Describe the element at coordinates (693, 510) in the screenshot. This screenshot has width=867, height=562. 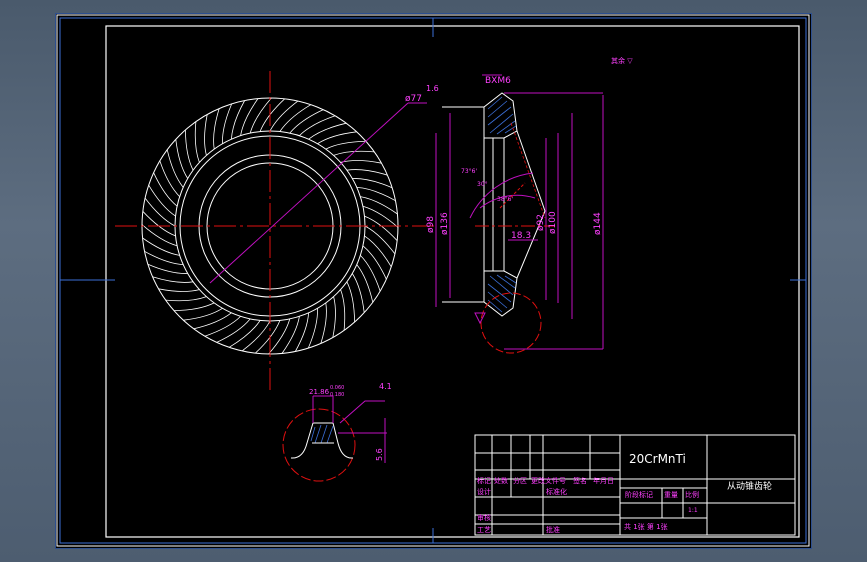
I see `tb-scale: 1:1` at that location.